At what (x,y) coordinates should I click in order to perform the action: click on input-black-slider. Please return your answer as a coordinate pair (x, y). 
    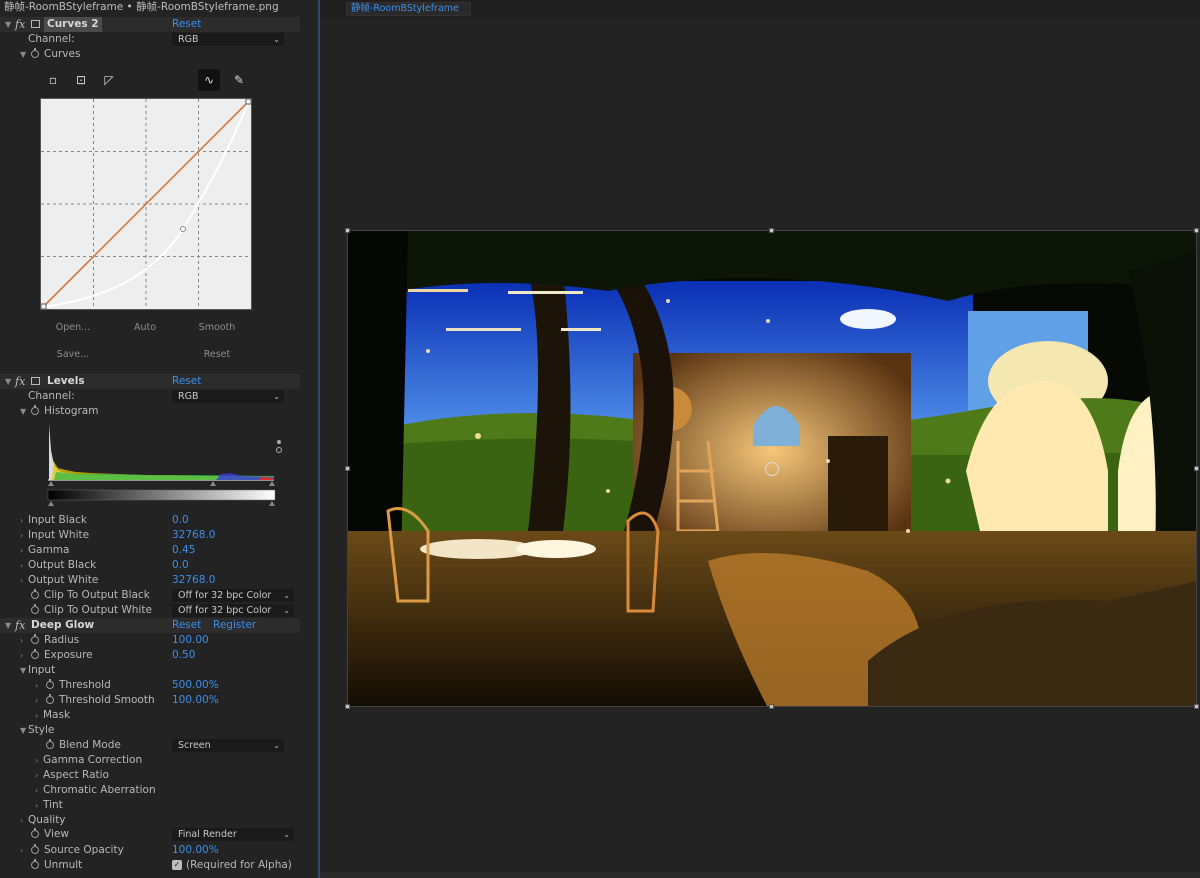
    Looking at the image, I should click on (51, 483).